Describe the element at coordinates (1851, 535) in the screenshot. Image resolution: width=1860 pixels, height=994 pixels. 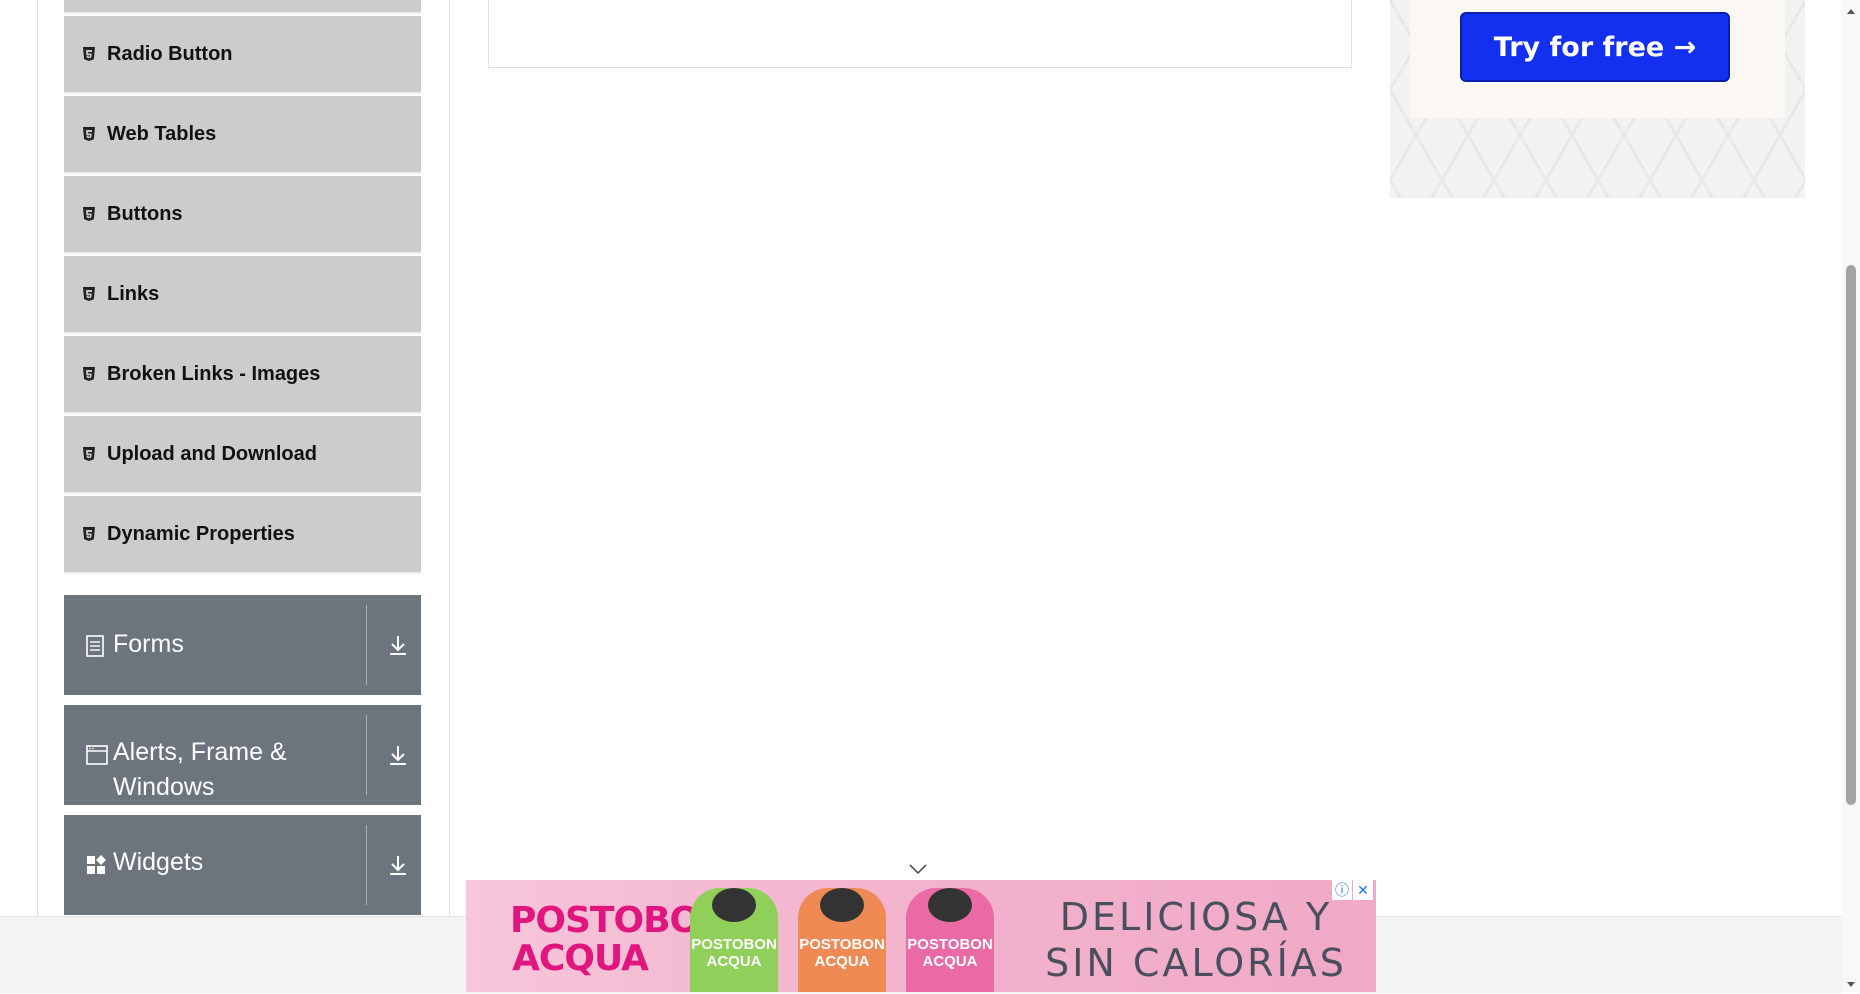
I see `scrollbar-thumb` at that location.